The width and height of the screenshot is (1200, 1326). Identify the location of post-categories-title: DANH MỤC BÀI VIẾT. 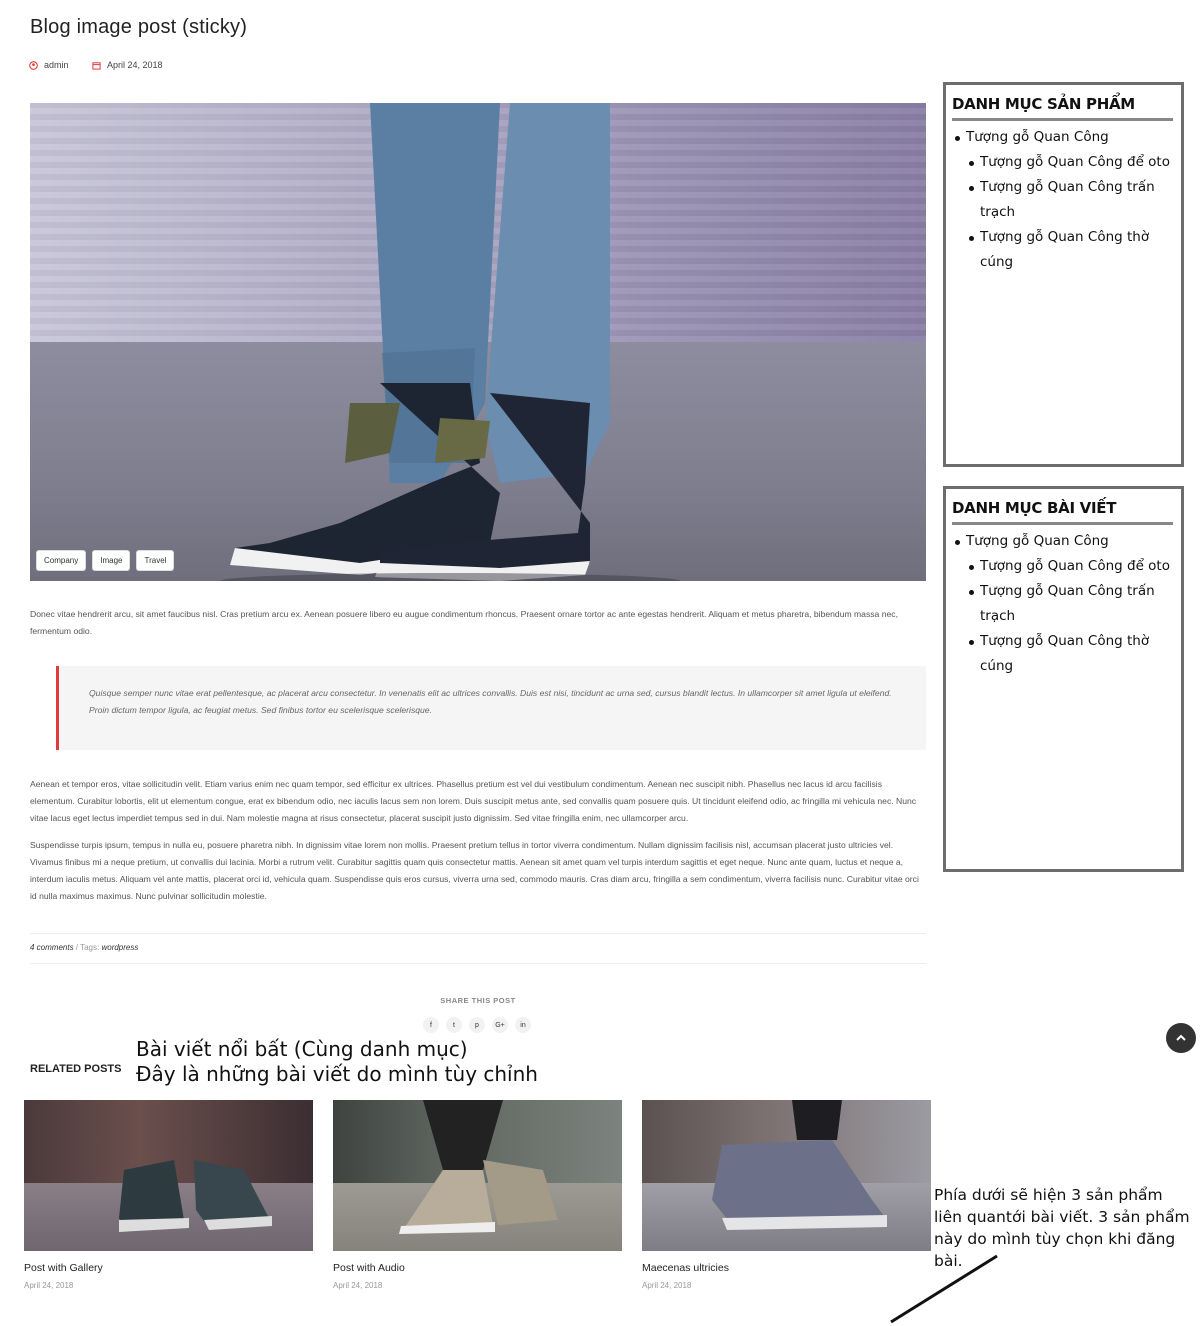
(1034, 508).